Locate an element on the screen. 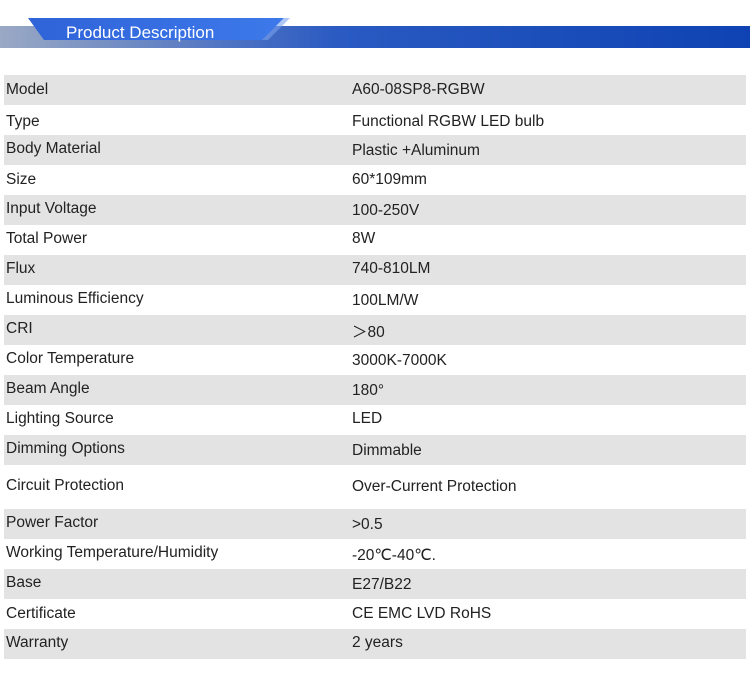  spec-label: Flux is located at coordinates (21, 268).